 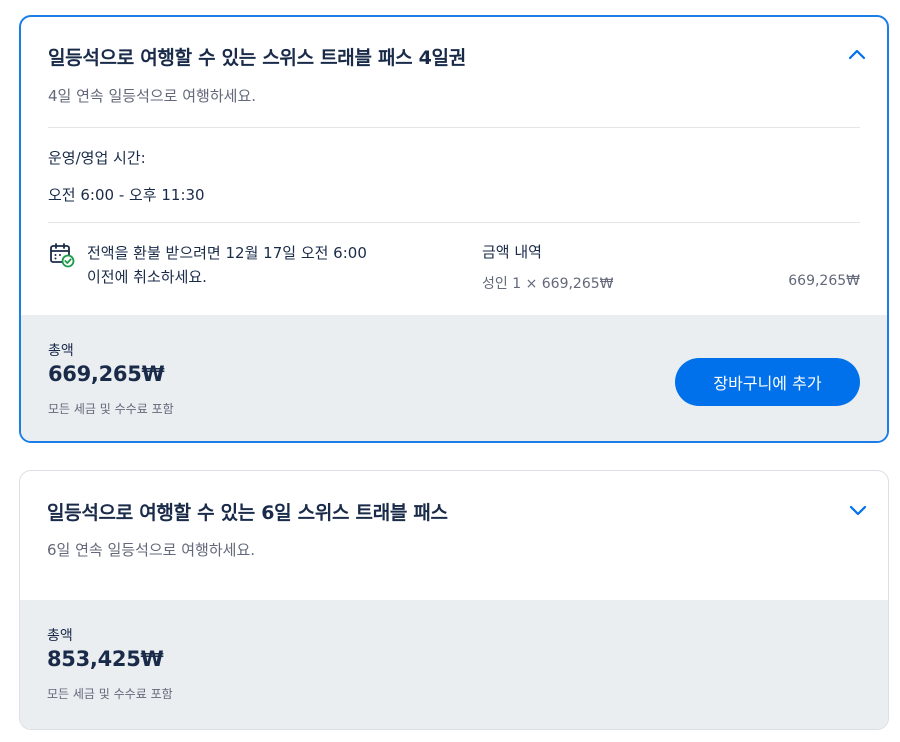 I want to click on product-subtitle: 4일 연속 일등석으로 여행하세요., so click(x=152, y=96).